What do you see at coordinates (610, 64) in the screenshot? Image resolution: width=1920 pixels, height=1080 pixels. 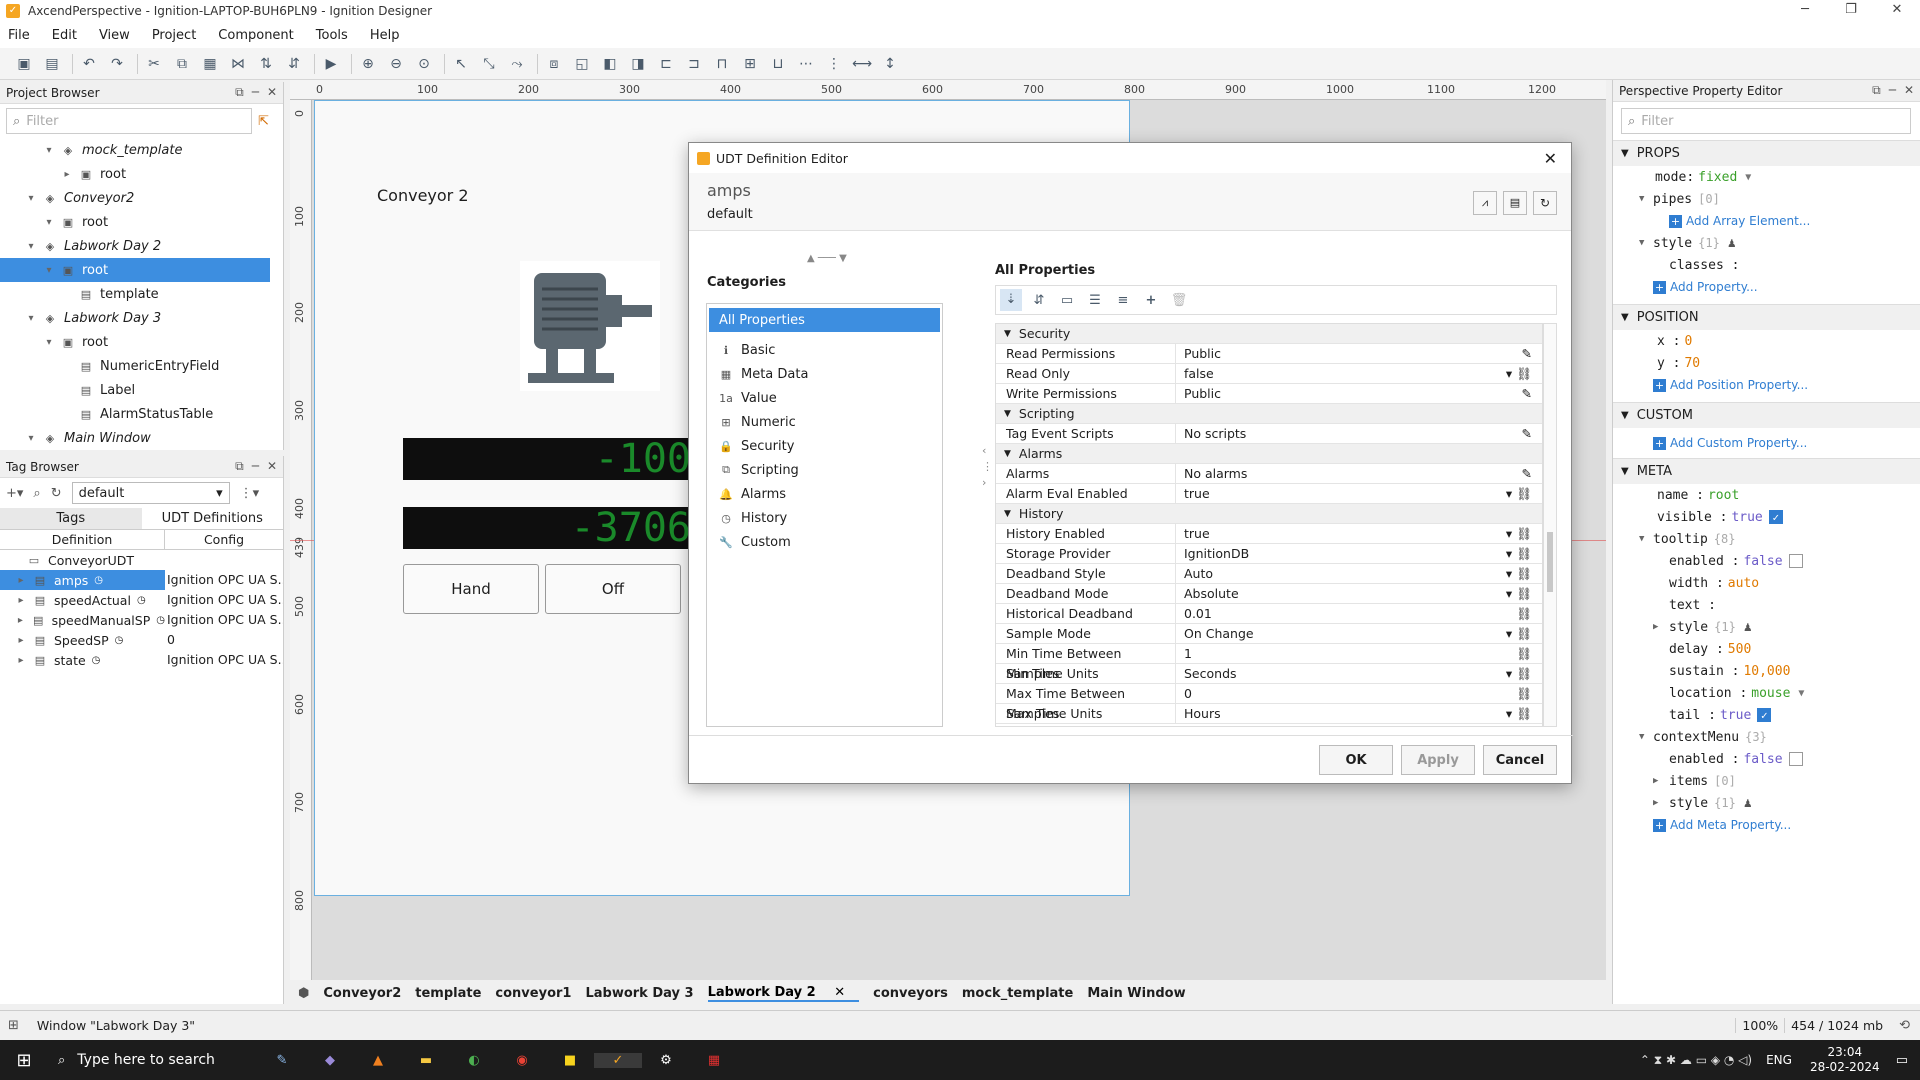 I see `front-icon: ◧` at bounding box center [610, 64].